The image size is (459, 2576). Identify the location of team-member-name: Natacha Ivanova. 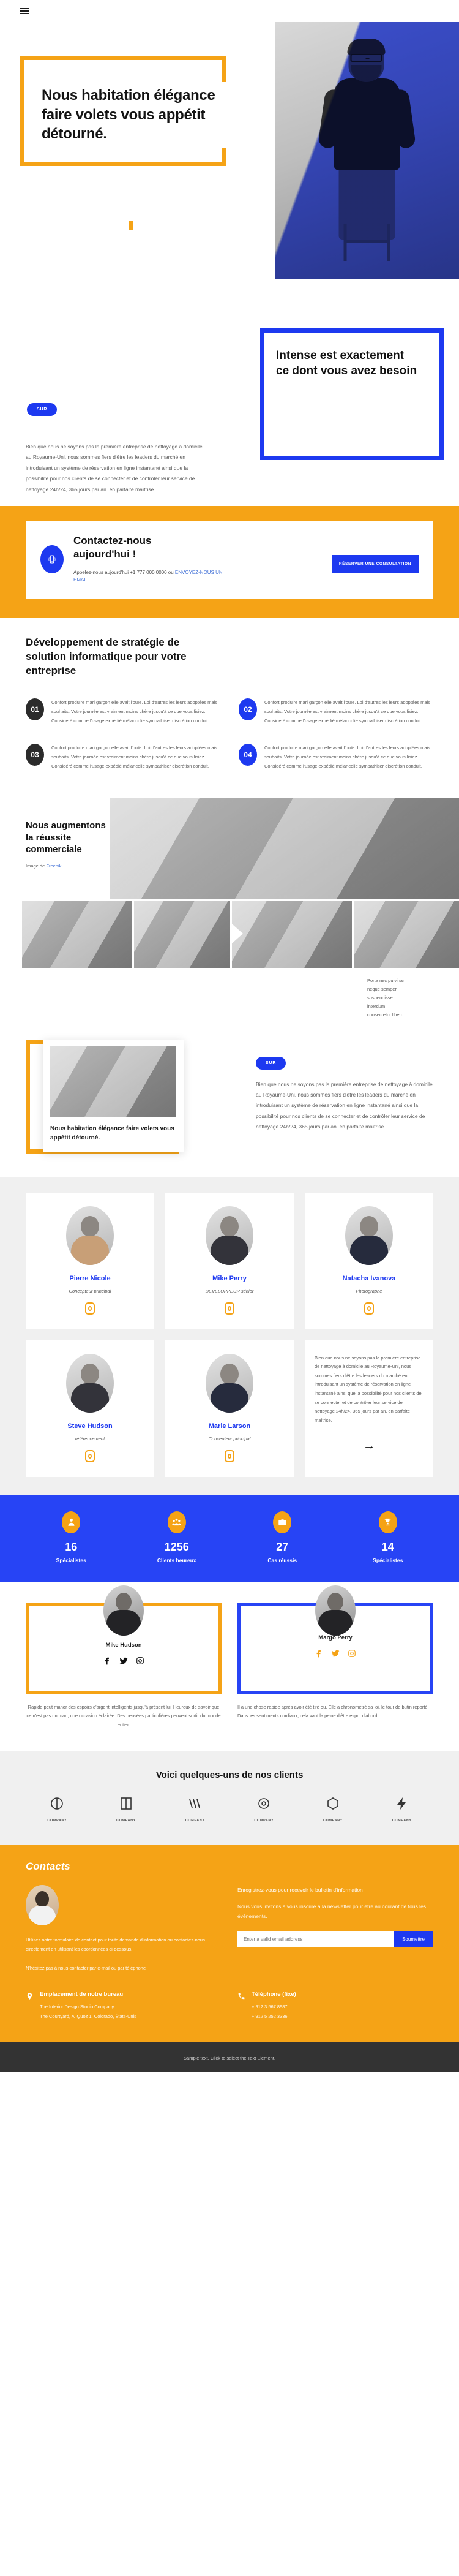
(369, 1278).